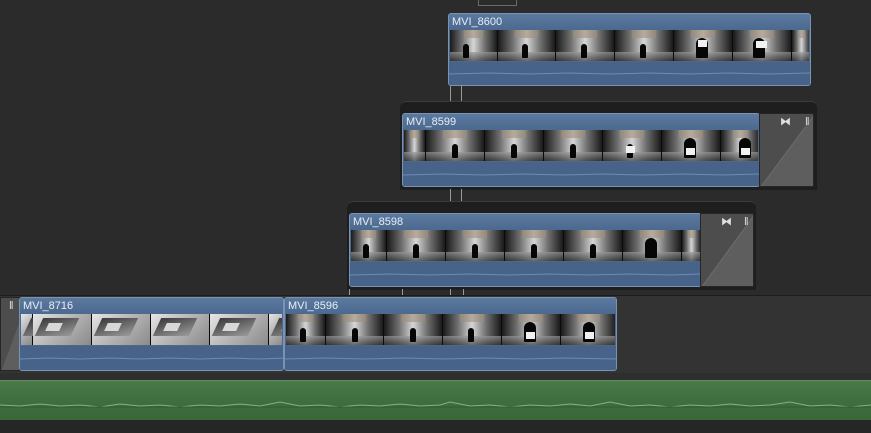  What do you see at coordinates (151, 306) in the screenshot?
I see `clip-title-bar: MVI_8716` at bounding box center [151, 306].